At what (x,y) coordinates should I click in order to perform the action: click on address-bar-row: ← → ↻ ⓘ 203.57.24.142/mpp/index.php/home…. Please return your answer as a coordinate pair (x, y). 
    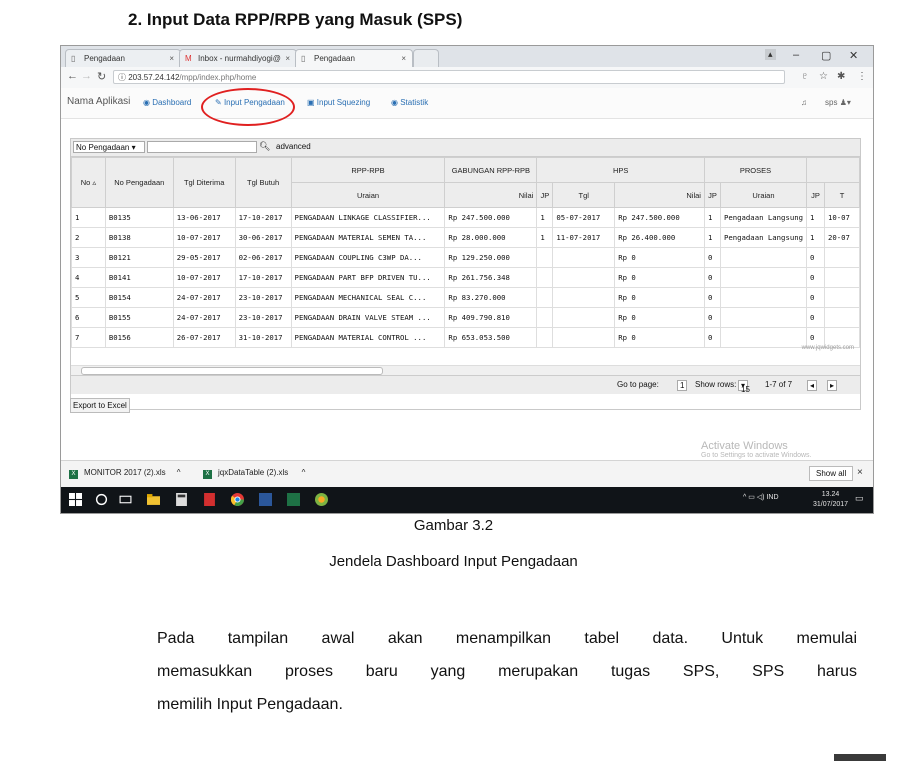
    Looking at the image, I should click on (467, 78).